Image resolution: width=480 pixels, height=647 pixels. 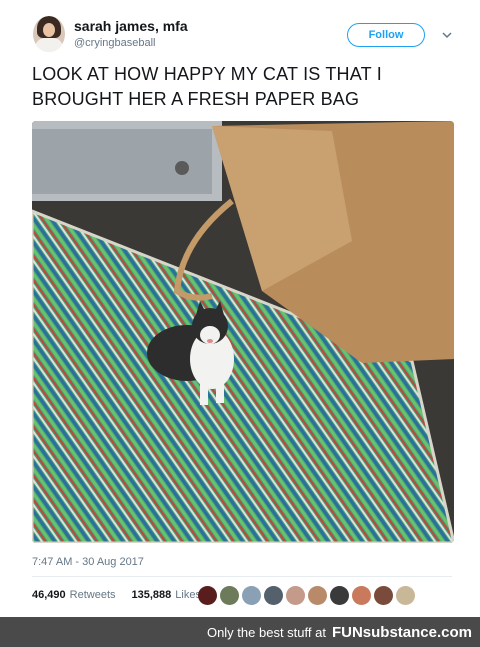 I want to click on user-name: sarah james, mfa, so click(x=131, y=26).